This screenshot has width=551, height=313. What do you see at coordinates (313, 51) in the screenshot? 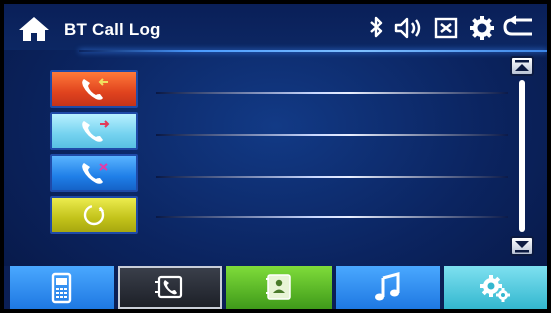
I see `header-divider` at bounding box center [313, 51].